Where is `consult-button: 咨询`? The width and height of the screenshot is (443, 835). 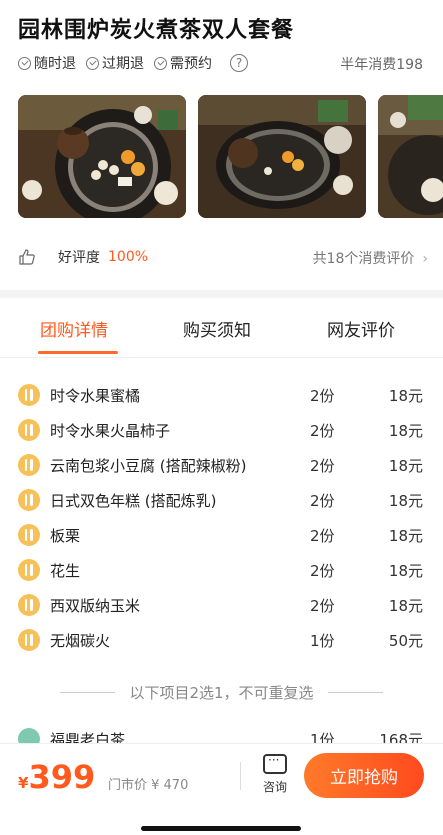 consult-button: 咨询 is located at coordinates (275, 774).